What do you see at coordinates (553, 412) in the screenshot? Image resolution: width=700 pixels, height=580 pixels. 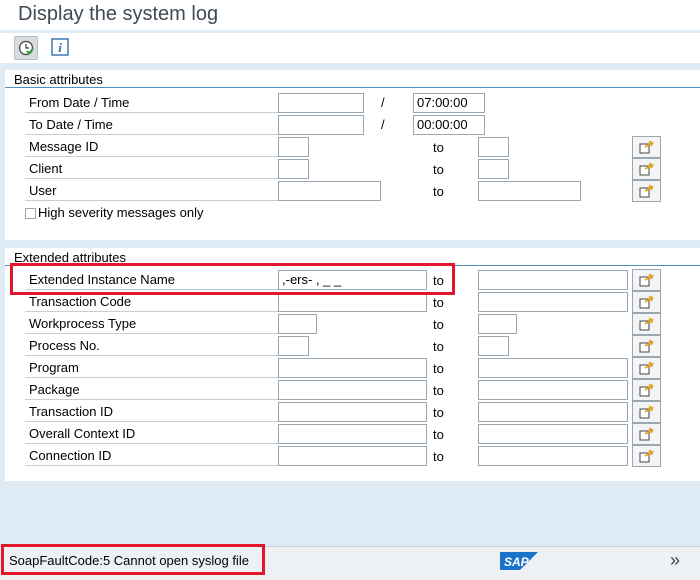 I see `transaction-id-to-field` at bounding box center [553, 412].